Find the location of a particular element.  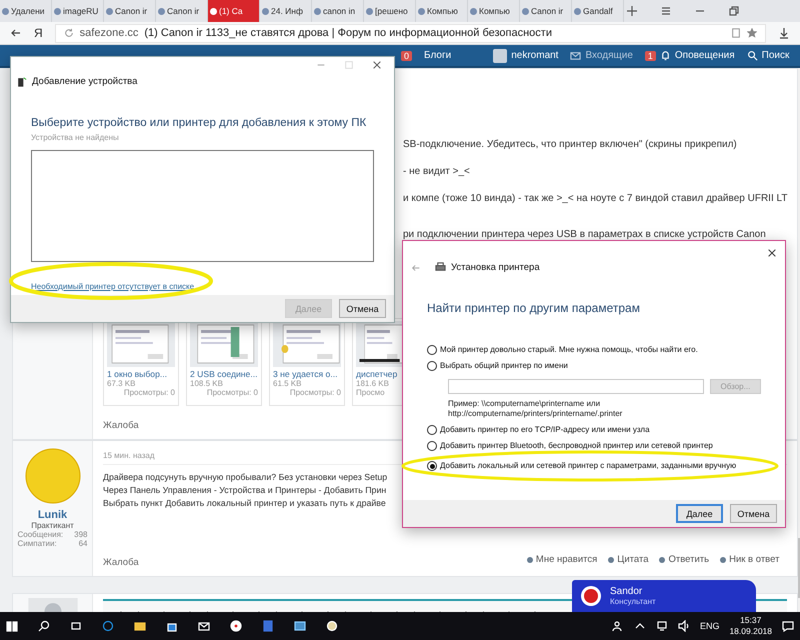

bell-icon is located at coordinates (665, 55).